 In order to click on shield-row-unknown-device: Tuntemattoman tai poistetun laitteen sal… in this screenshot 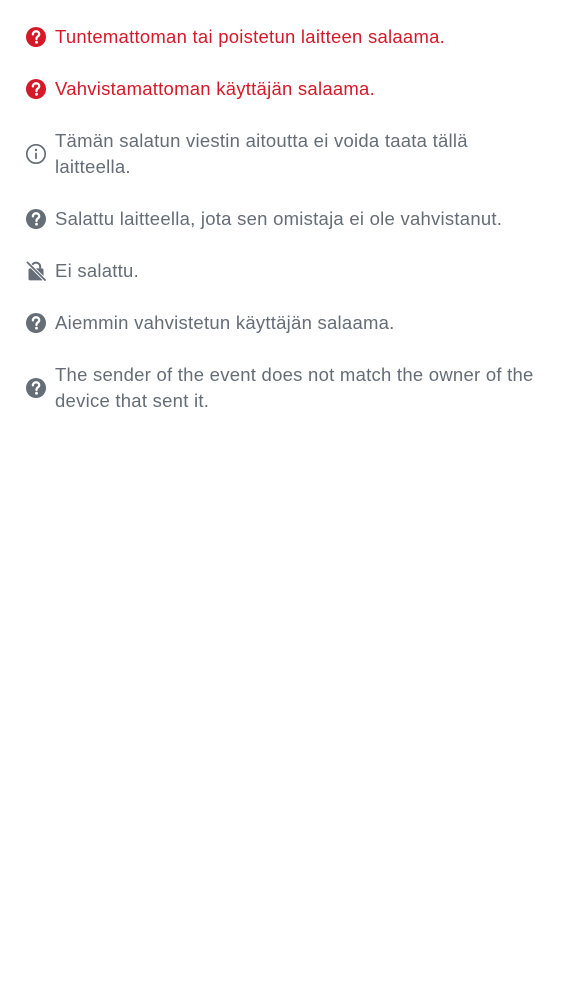, I will do `click(281, 37)`.